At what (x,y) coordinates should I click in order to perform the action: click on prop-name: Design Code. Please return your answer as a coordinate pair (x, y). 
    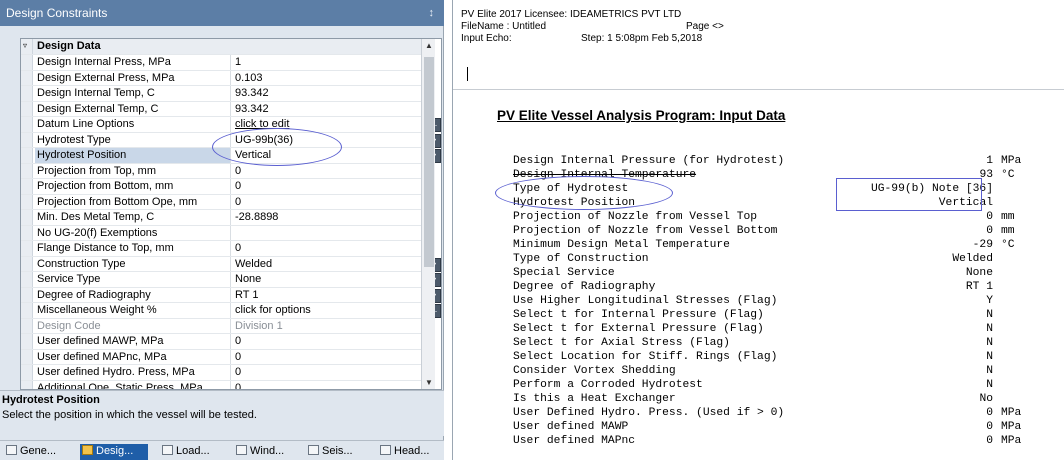
    Looking at the image, I should click on (133, 325).